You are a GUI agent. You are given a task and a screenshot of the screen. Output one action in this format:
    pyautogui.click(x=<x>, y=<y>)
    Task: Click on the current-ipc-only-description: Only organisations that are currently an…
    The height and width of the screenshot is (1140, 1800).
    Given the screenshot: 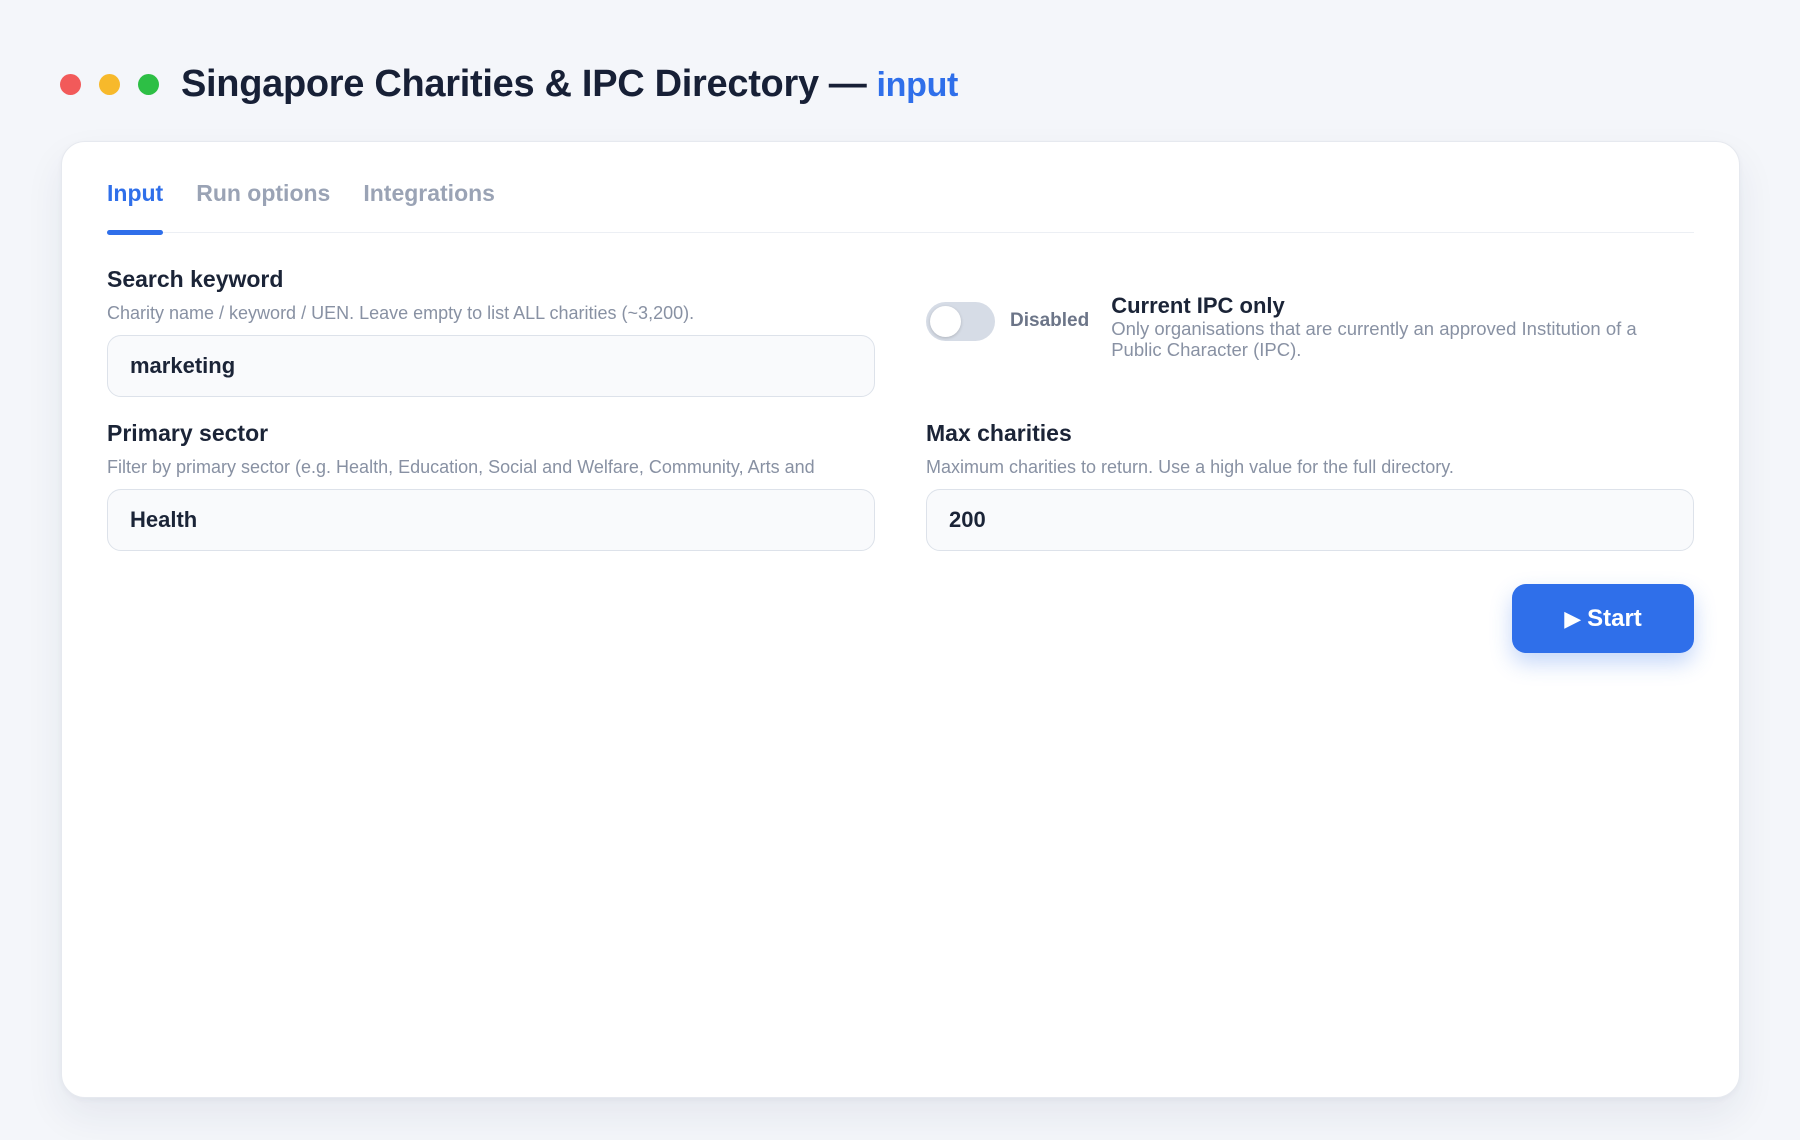 What is the action you would take?
    pyautogui.click(x=1374, y=339)
    